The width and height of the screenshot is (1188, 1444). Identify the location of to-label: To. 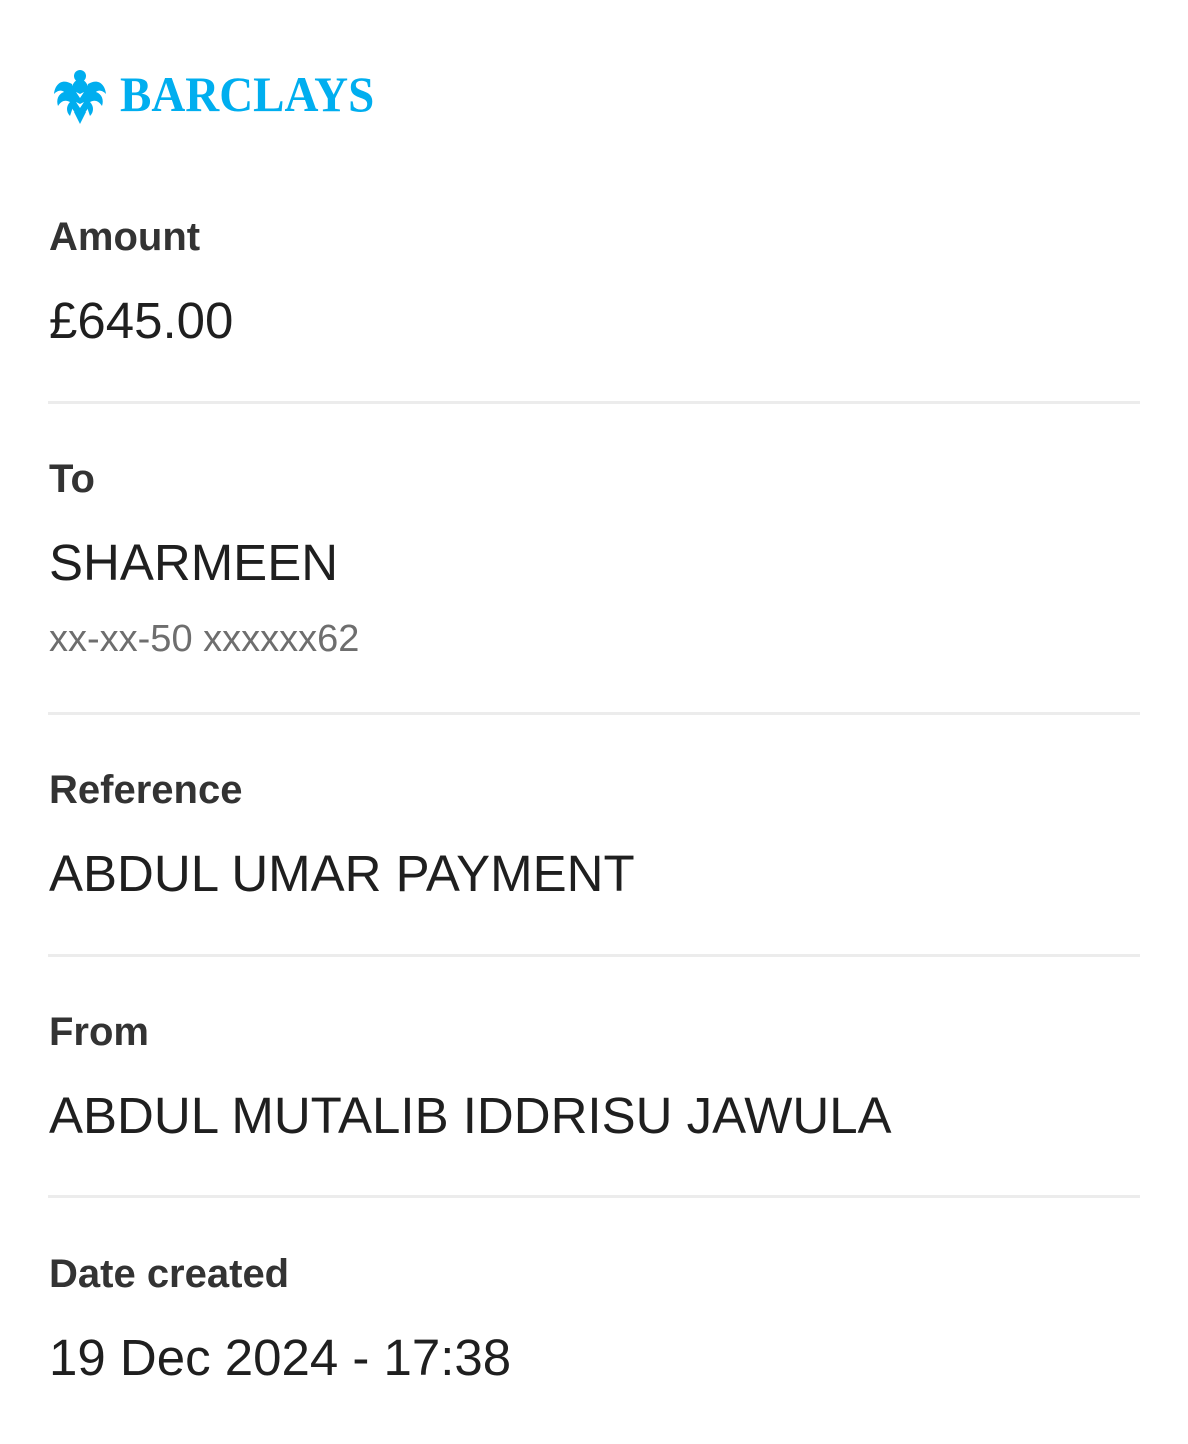
(72, 479).